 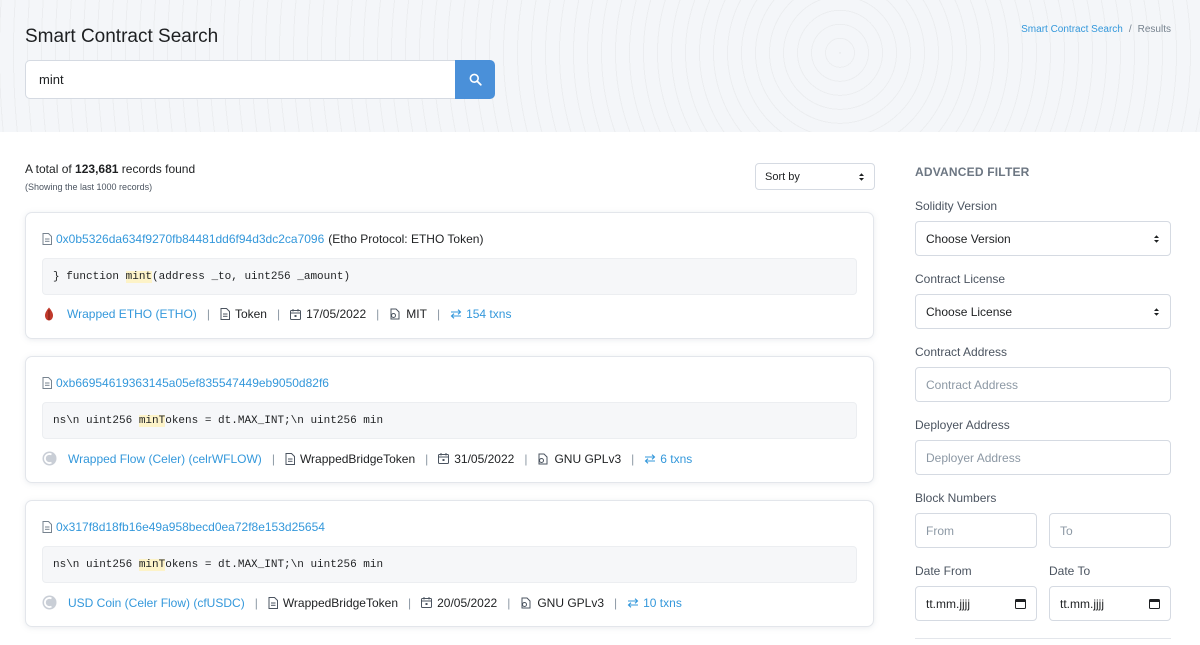 What do you see at coordinates (250, 314) in the screenshot?
I see `contract-type: Token` at bounding box center [250, 314].